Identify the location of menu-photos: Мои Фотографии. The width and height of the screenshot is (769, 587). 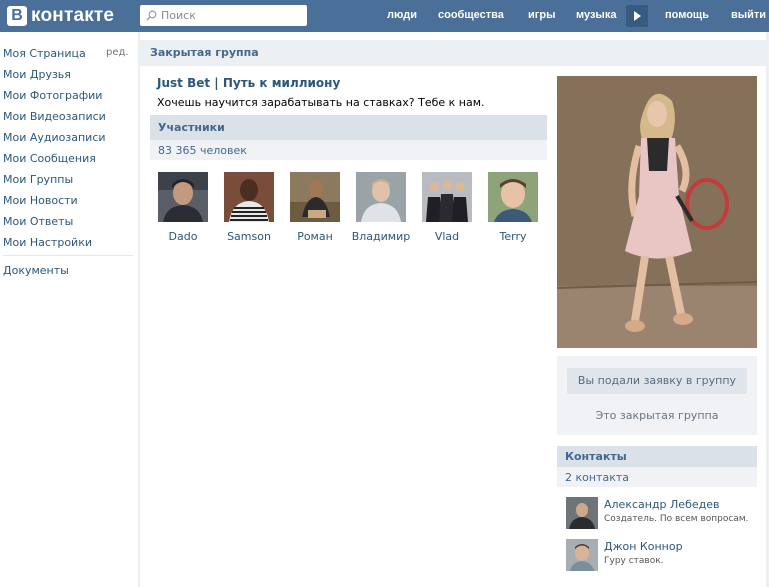
(52, 95).